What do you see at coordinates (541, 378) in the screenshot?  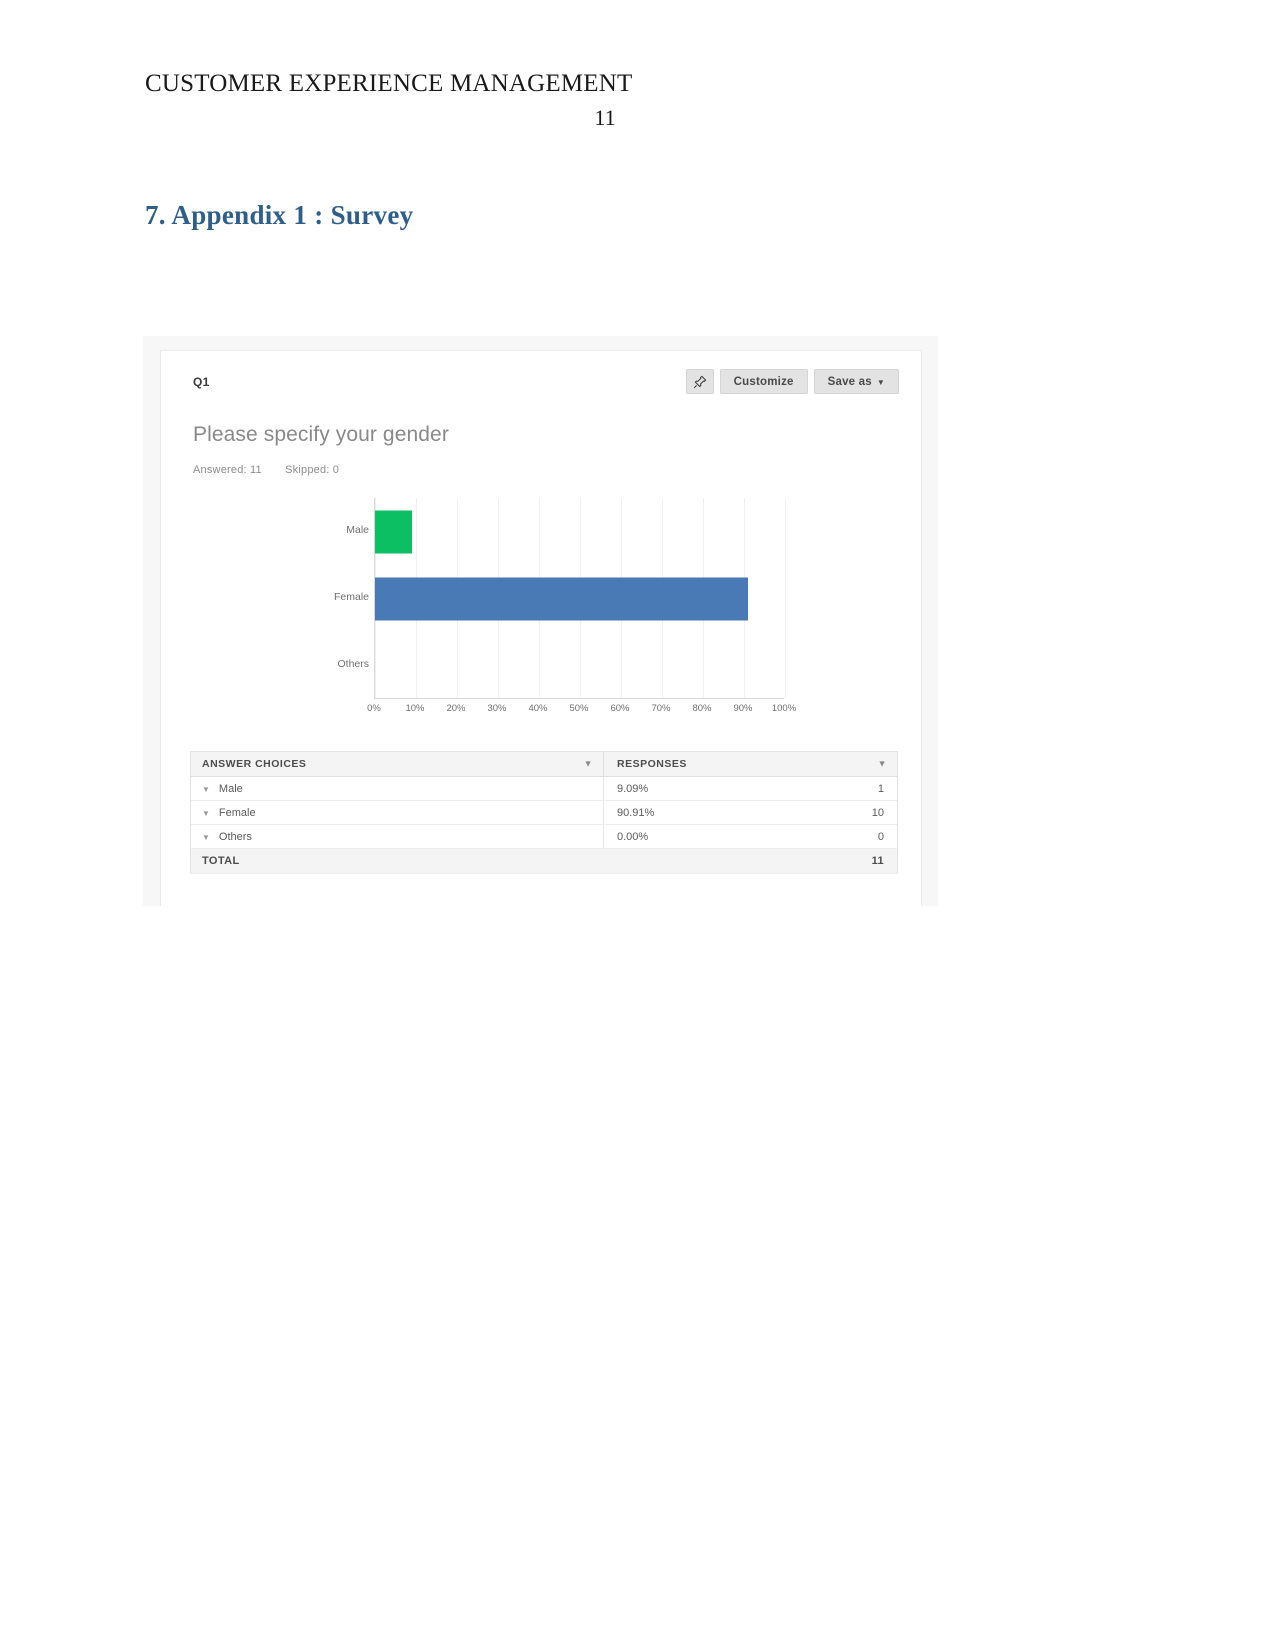 I see `card-toolbar: Q1 Customize Save as ▼` at bounding box center [541, 378].